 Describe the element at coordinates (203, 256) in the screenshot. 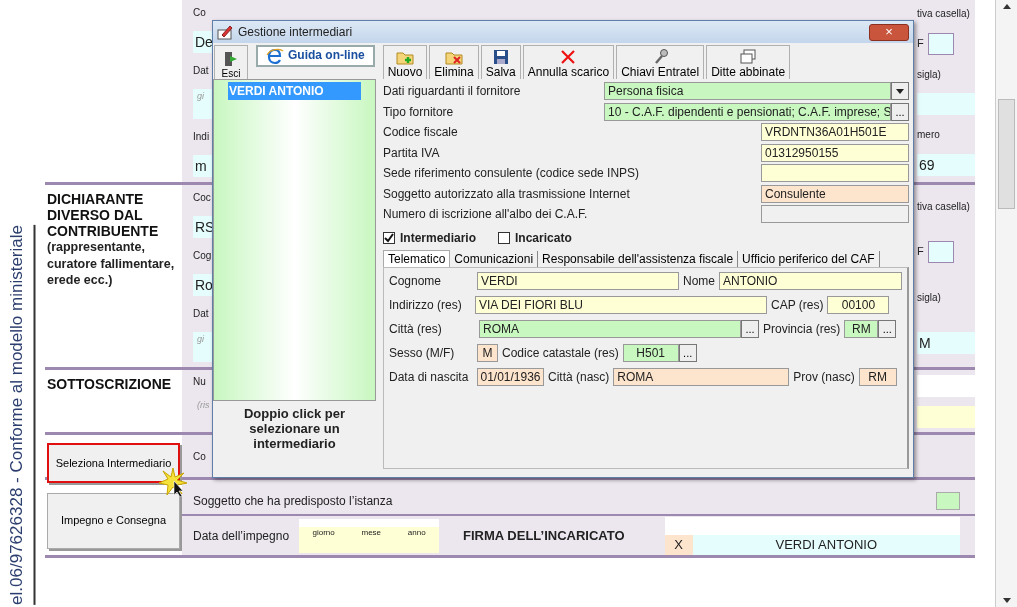

I see `field-label: Cog` at that location.